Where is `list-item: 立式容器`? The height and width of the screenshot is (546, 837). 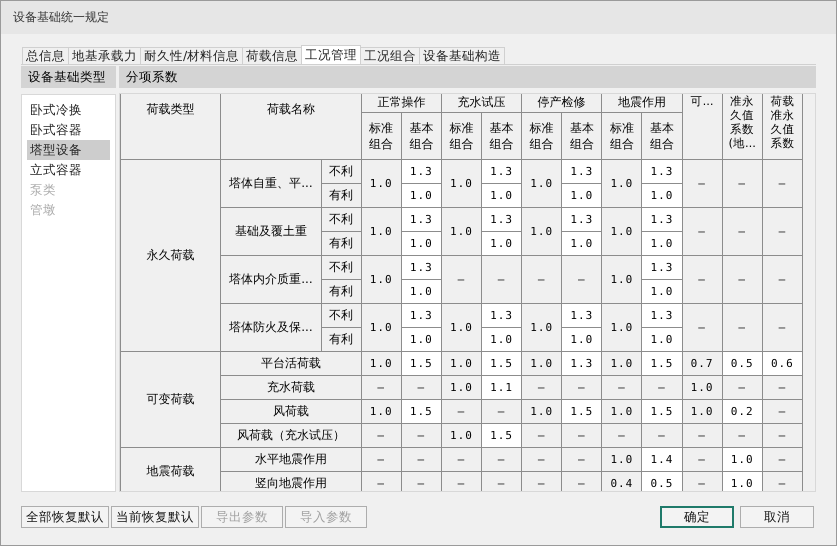 list-item: 立式容器 is located at coordinates (68, 170).